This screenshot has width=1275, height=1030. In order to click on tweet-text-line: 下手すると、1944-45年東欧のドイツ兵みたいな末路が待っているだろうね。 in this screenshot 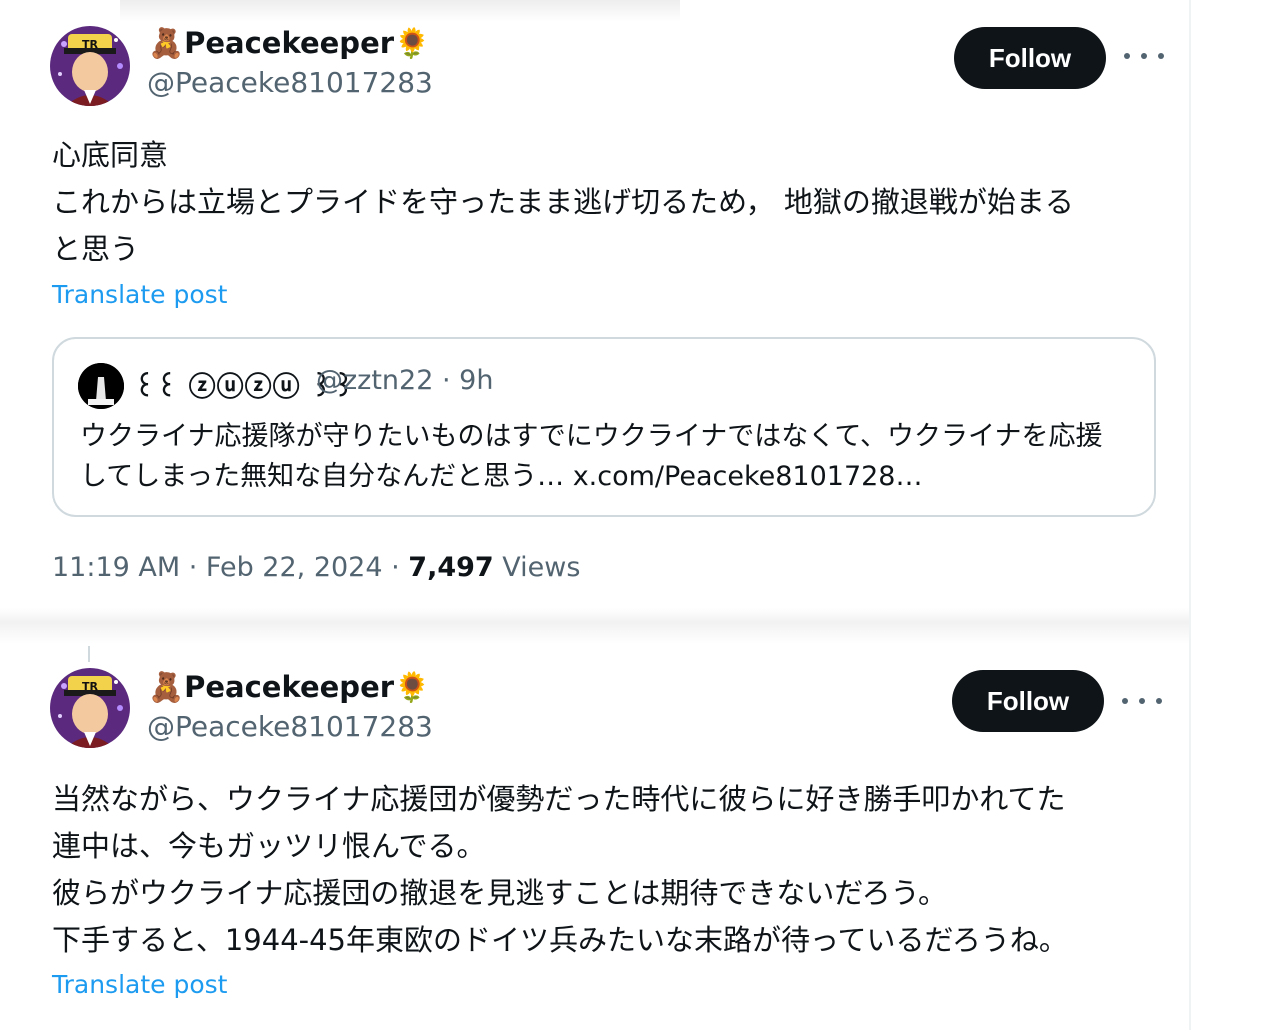, I will do `click(560, 940)`.